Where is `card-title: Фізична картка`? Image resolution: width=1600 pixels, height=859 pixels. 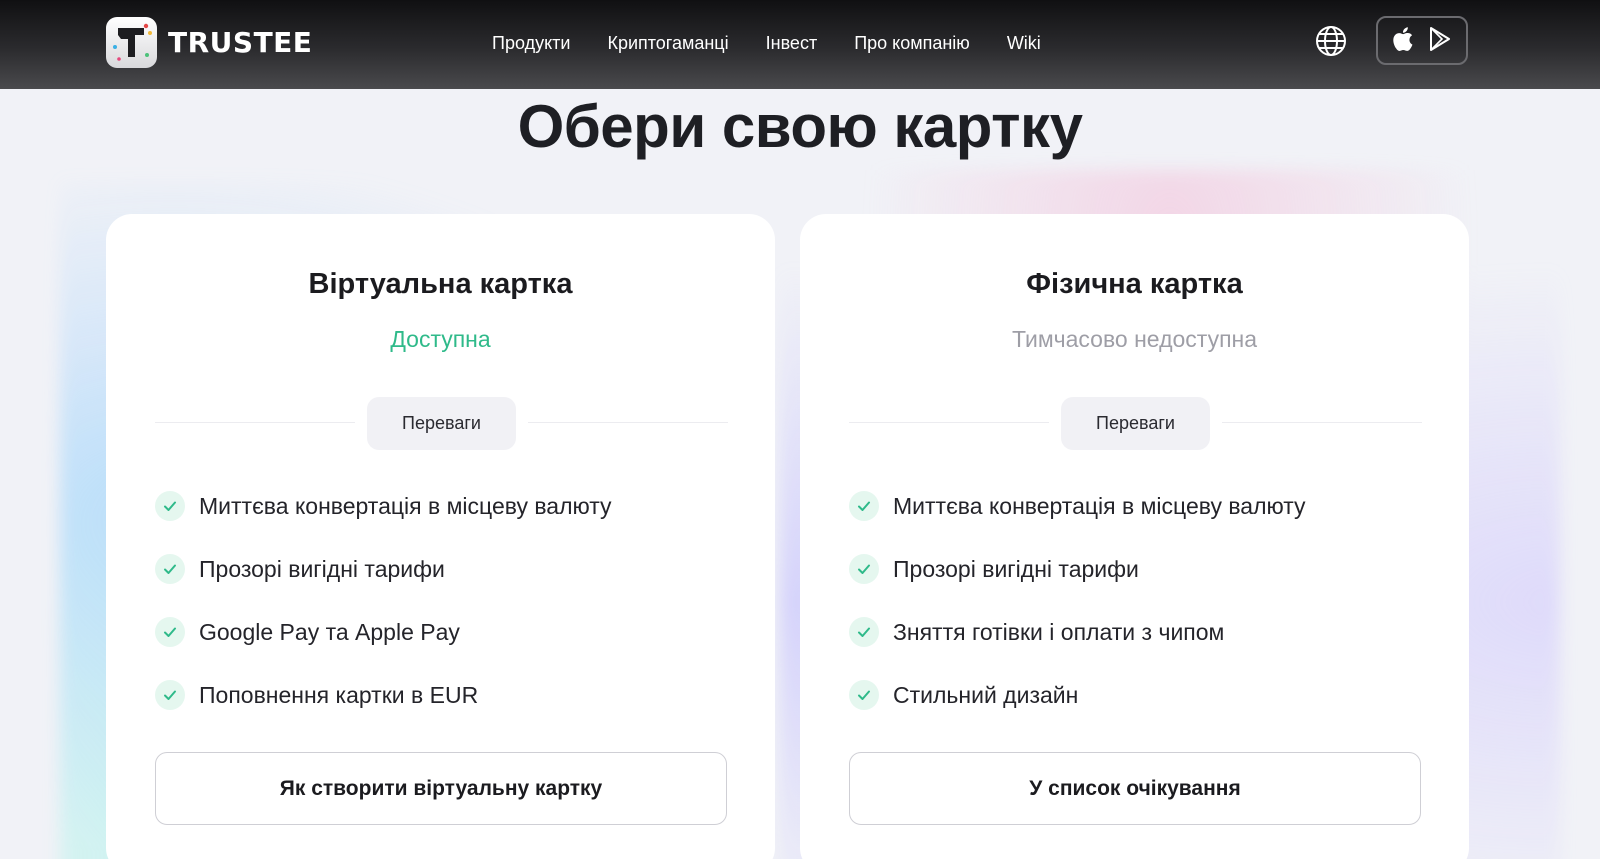
card-title: Фізична картка is located at coordinates (1134, 284).